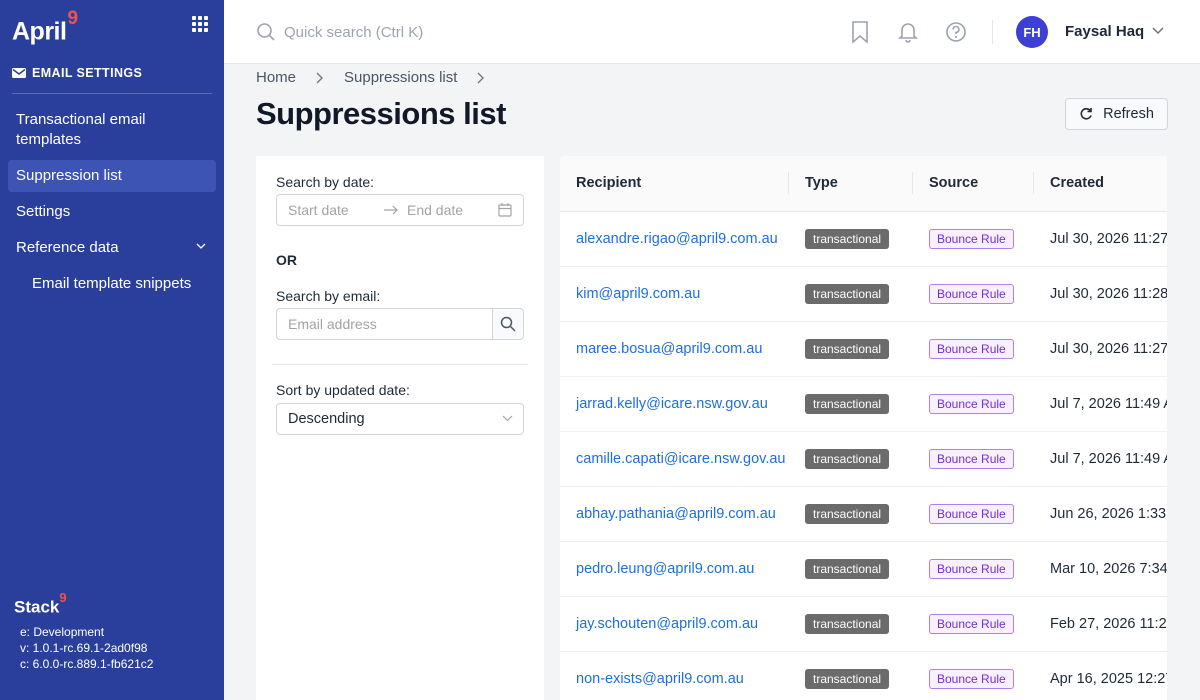  What do you see at coordinates (669, 349) in the screenshot?
I see `recipient-link: maree.bosua@april9.com.au` at bounding box center [669, 349].